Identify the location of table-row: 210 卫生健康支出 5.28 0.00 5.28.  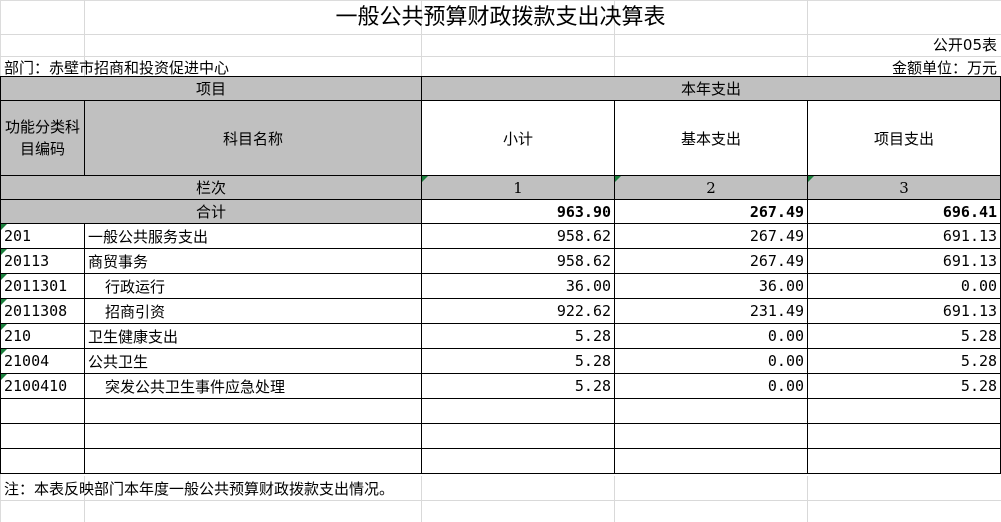
(500, 336).